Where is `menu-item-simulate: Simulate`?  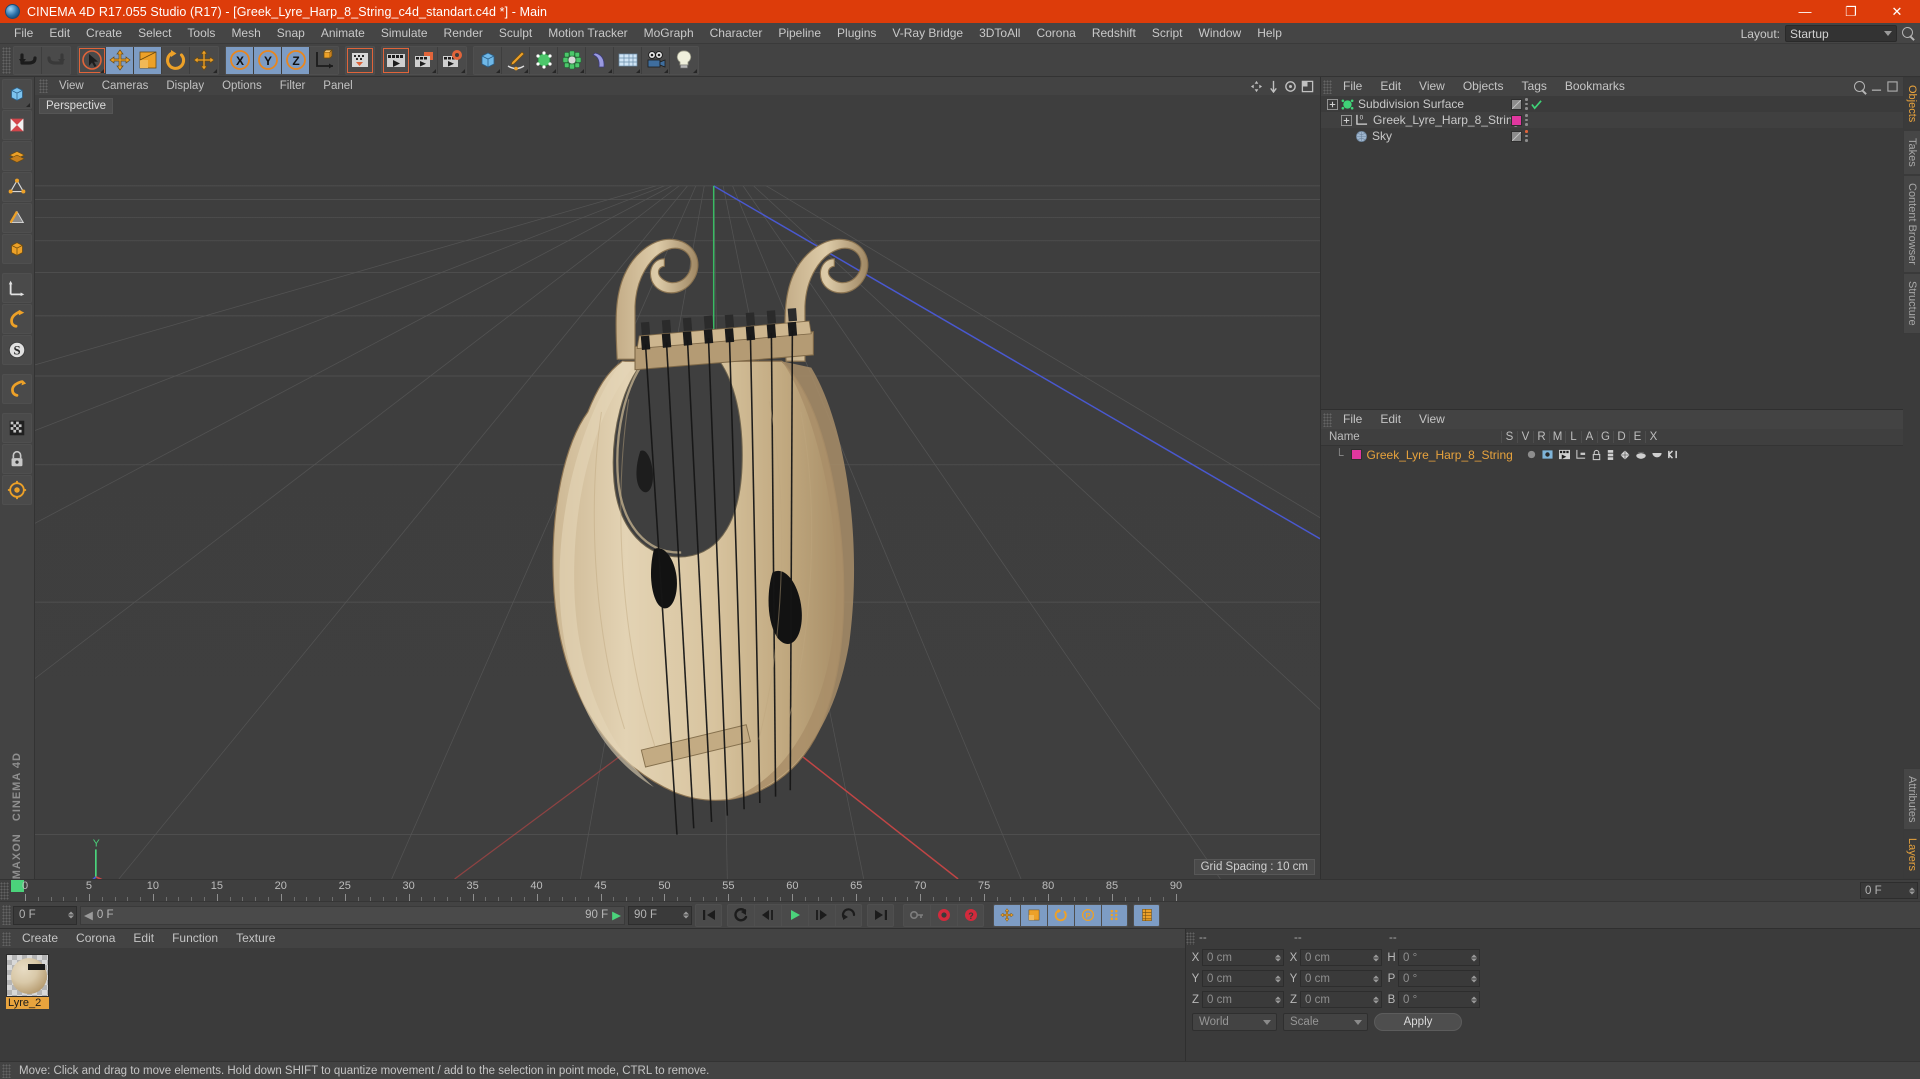 menu-item-simulate: Simulate is located at coordinates (404, 33).